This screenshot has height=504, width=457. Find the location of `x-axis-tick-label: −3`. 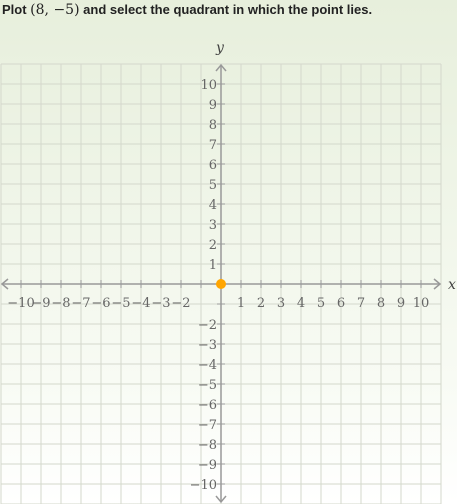

x-axis-tick-label: −3 is located at coordinates (160, 303).